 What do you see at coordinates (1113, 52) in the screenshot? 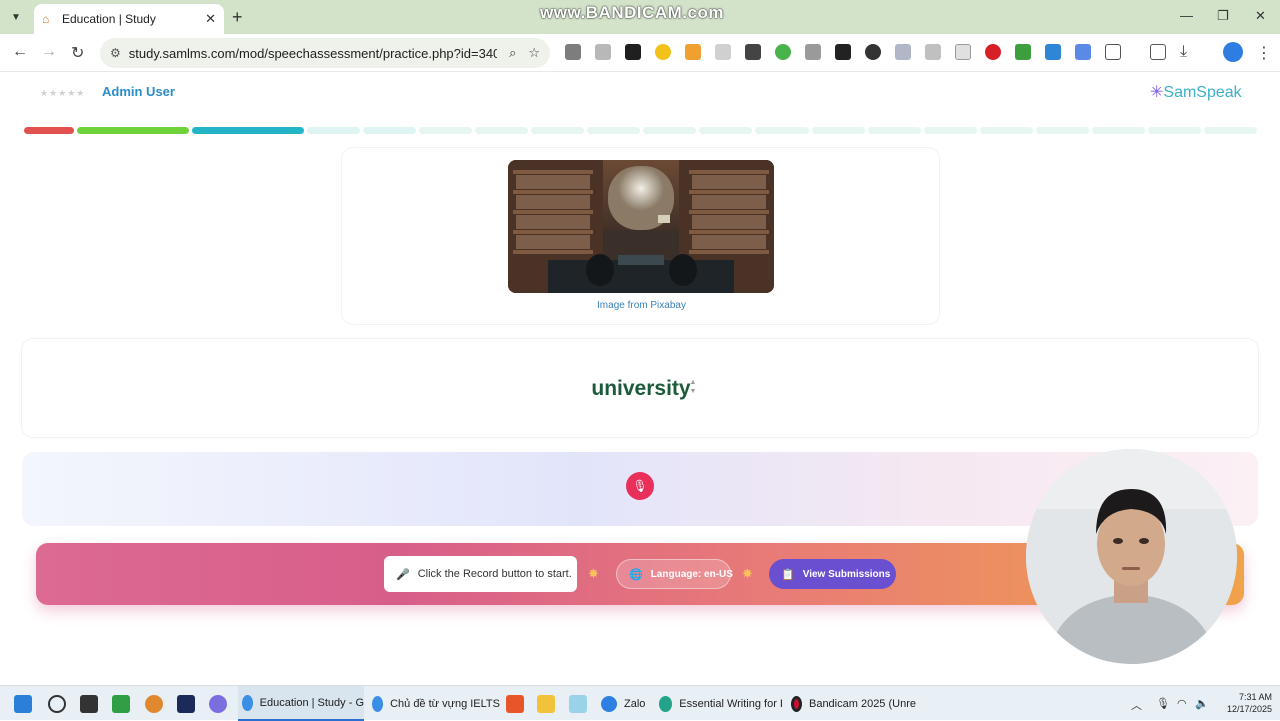
I see `extensions-puzzle-icon` at bounding box center [1113, 52].